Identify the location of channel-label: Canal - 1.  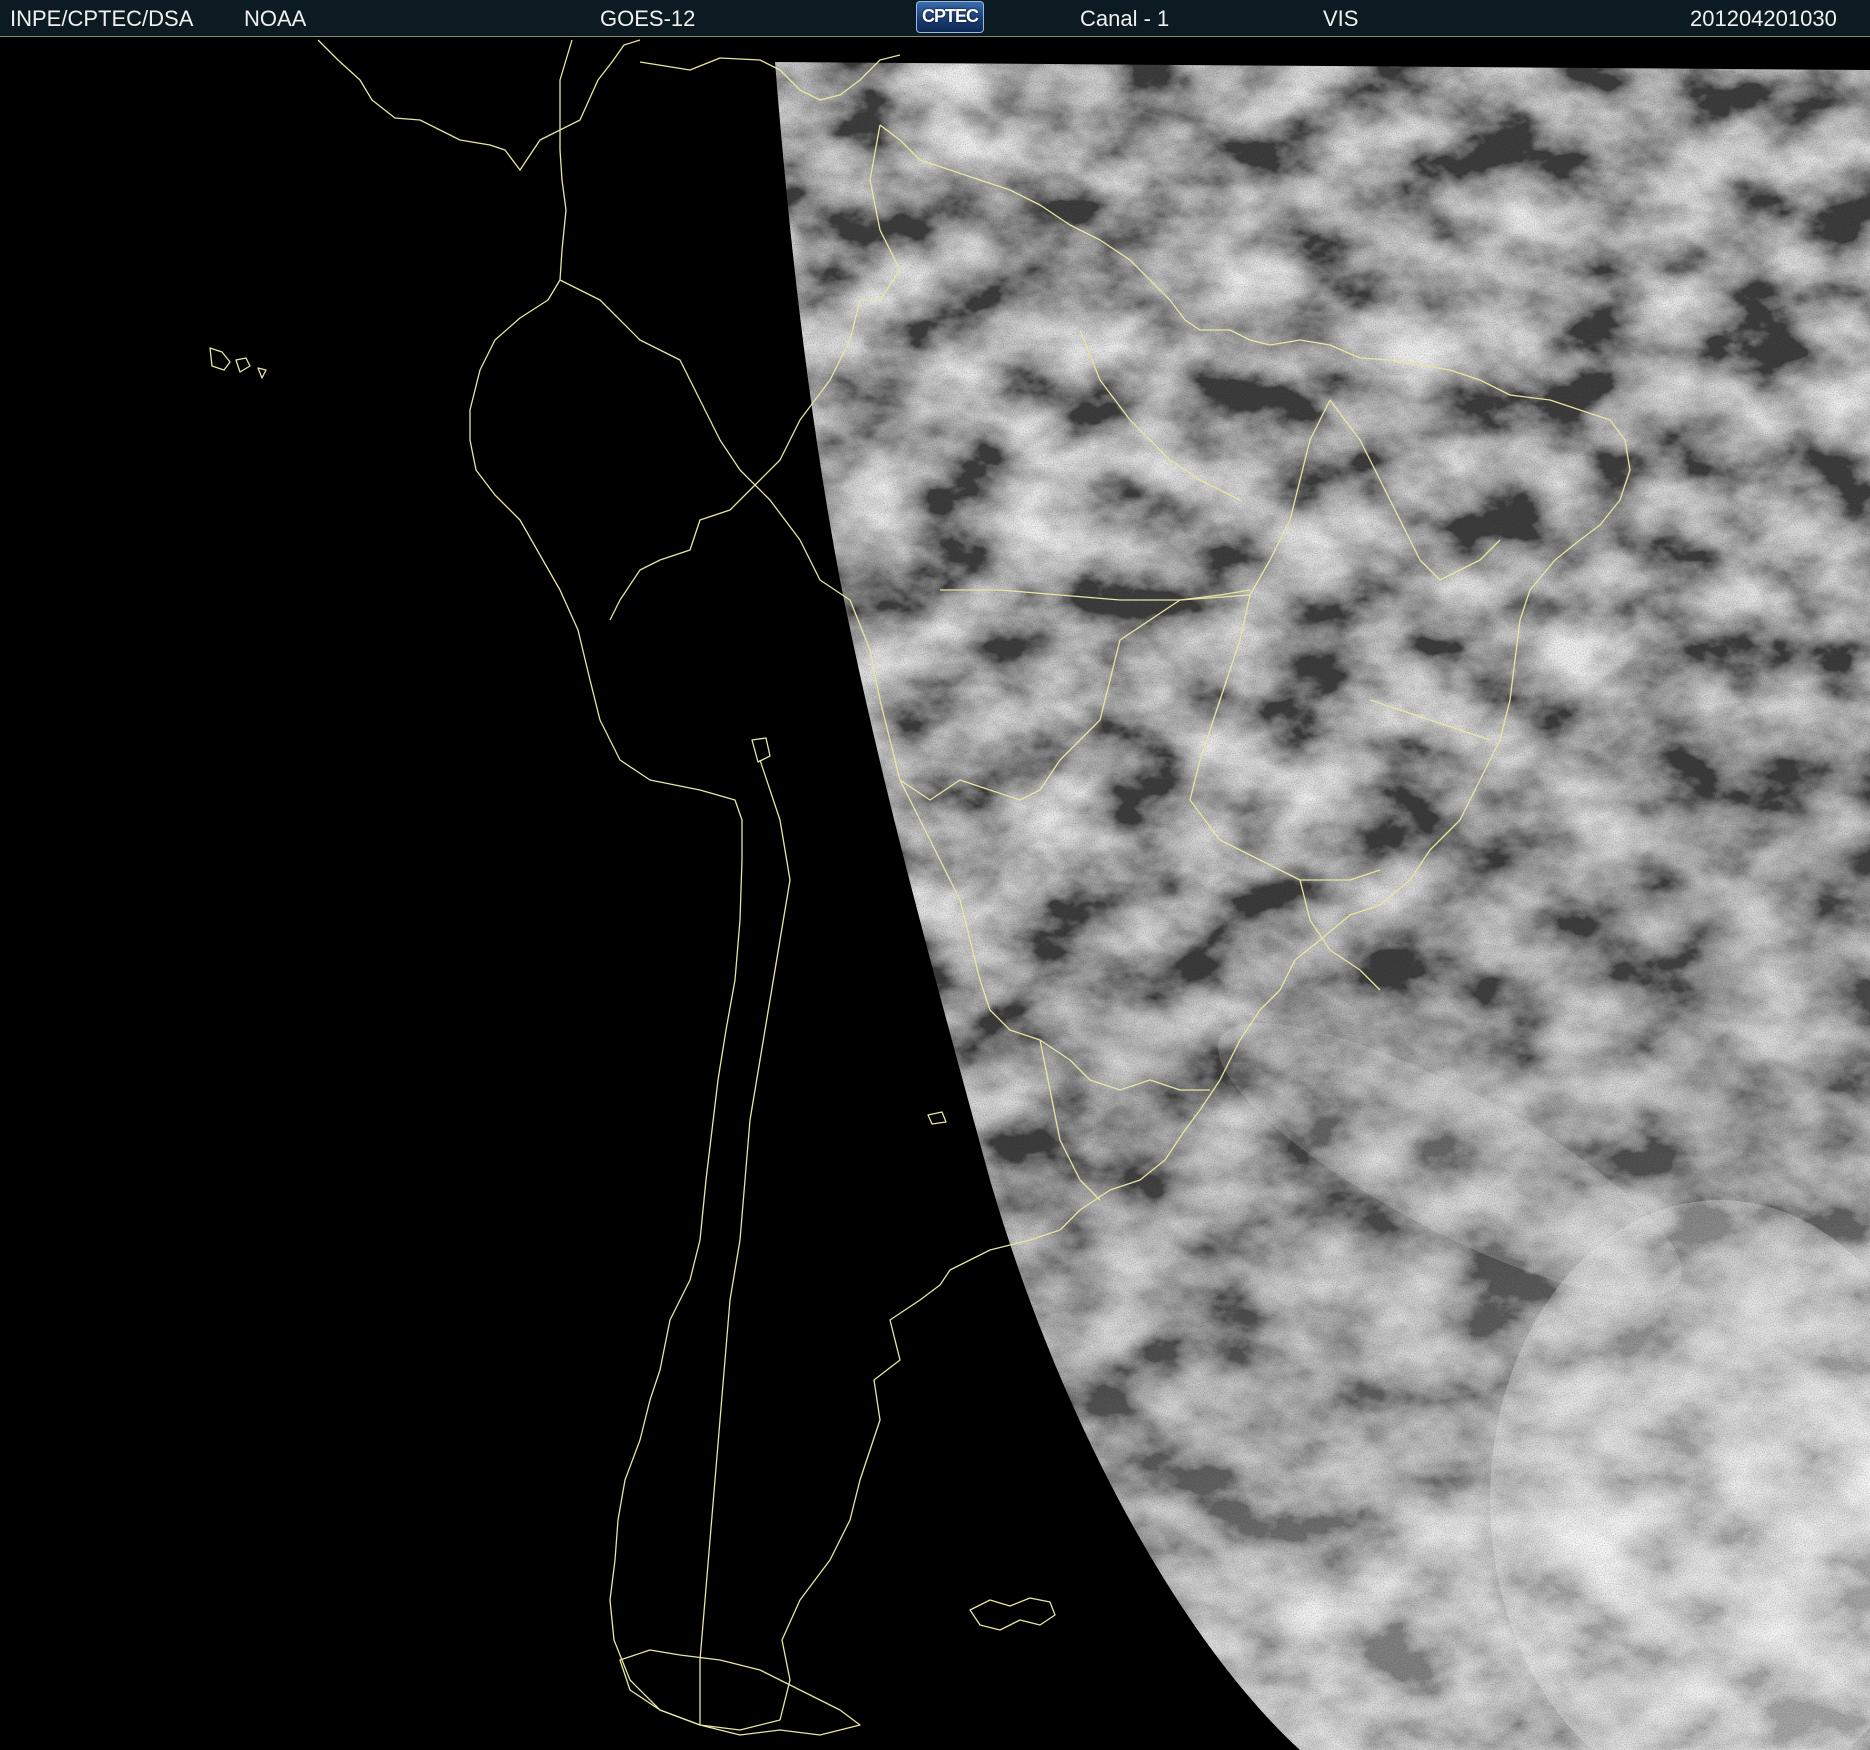
(1125, 18).